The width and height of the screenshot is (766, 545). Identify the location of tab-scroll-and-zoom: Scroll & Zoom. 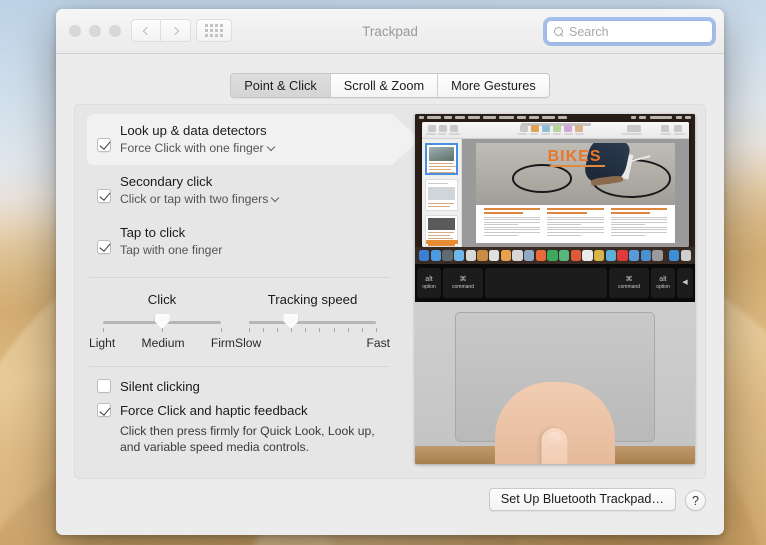
(383, 85).